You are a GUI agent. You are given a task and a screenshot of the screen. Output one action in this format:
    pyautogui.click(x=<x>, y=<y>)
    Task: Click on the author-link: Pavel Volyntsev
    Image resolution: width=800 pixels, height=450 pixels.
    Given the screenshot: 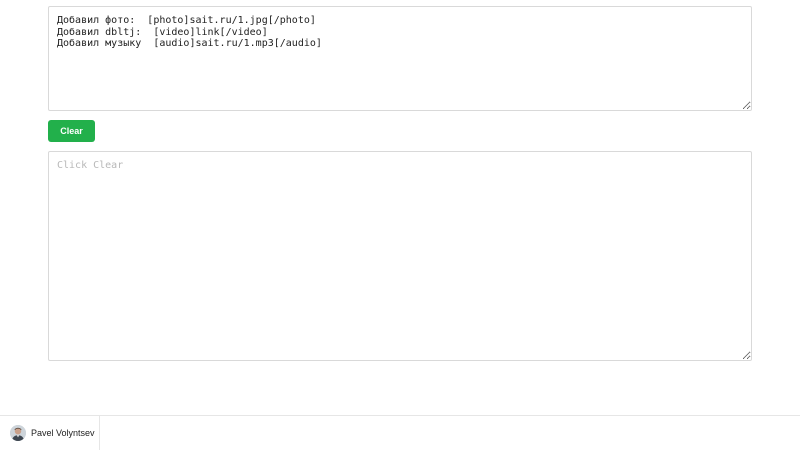 What is the action you would take?
    pyautogui.click(x=50, y=433)
    